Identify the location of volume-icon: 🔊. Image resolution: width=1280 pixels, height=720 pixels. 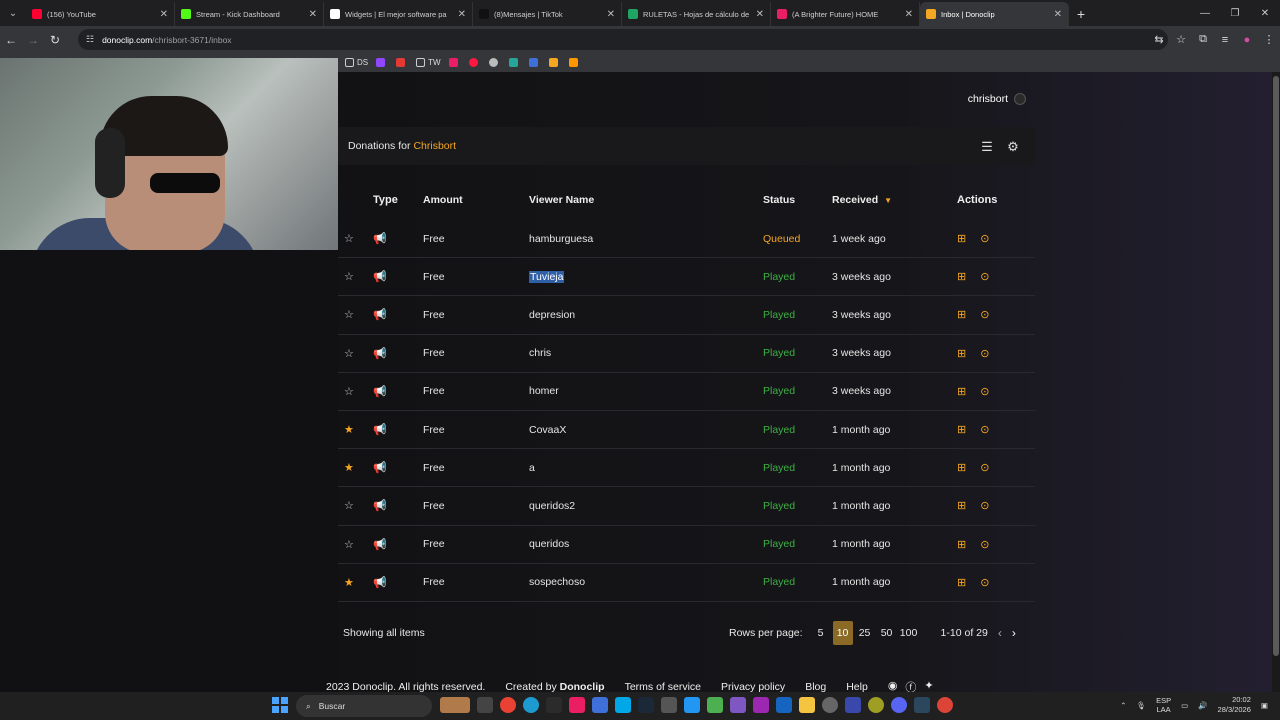
(1202, 705).